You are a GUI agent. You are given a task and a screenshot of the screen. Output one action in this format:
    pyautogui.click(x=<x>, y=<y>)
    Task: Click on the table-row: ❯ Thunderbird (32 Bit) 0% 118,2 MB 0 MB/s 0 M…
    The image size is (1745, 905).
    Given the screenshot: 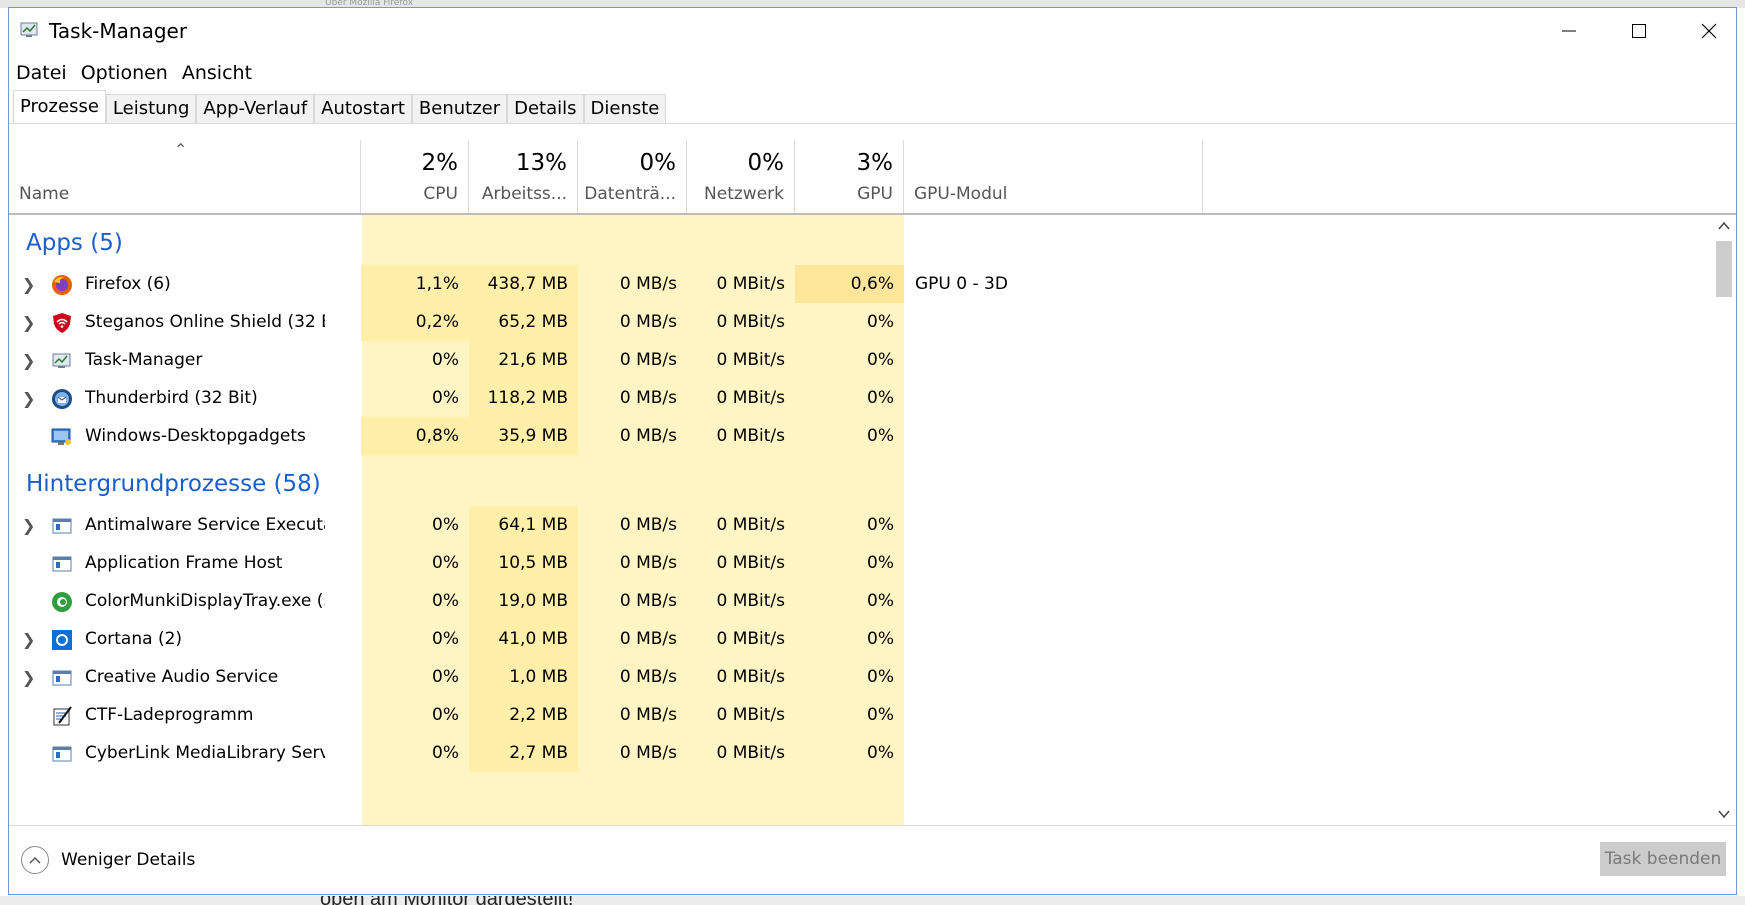 What is the action you would take?
    pyautogui.click(x=859, y=399)
    